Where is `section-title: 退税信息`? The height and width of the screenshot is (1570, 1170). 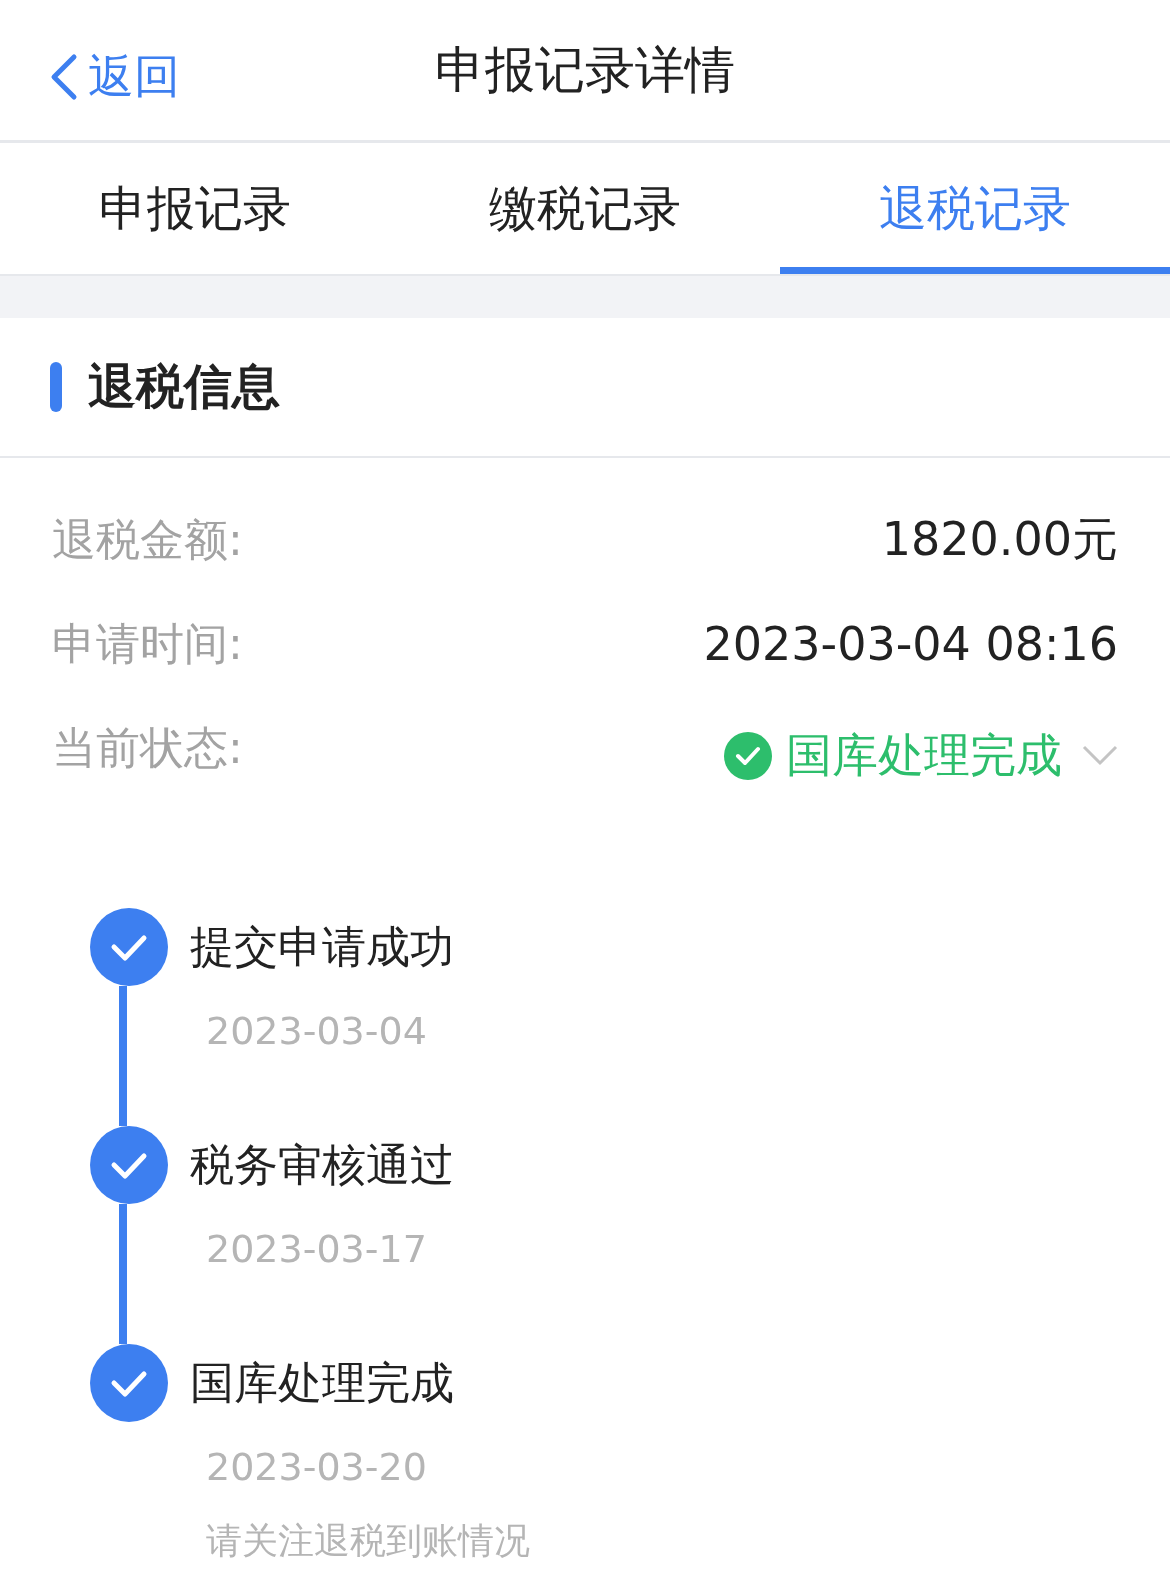 section-title: 退税信息 is located at coordinates (184, 386).